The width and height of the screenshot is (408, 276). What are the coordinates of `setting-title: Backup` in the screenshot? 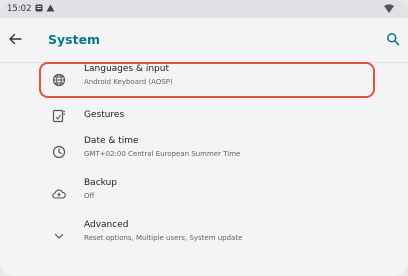 It's located at (100, 183).